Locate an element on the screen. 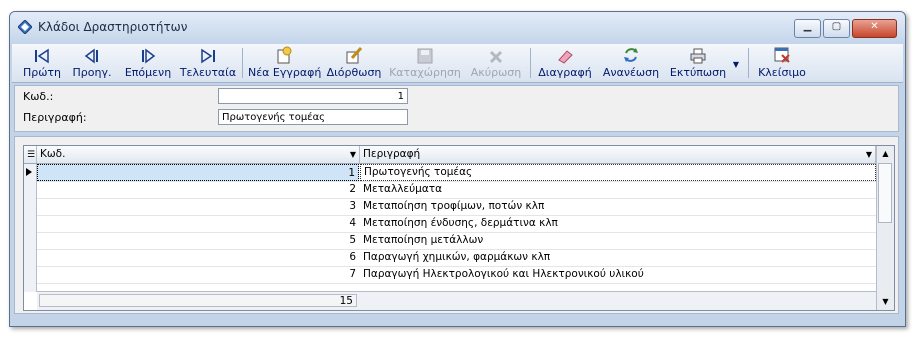  dropdown-arrow-icon: ▼ is located at coordinates (736, 64).